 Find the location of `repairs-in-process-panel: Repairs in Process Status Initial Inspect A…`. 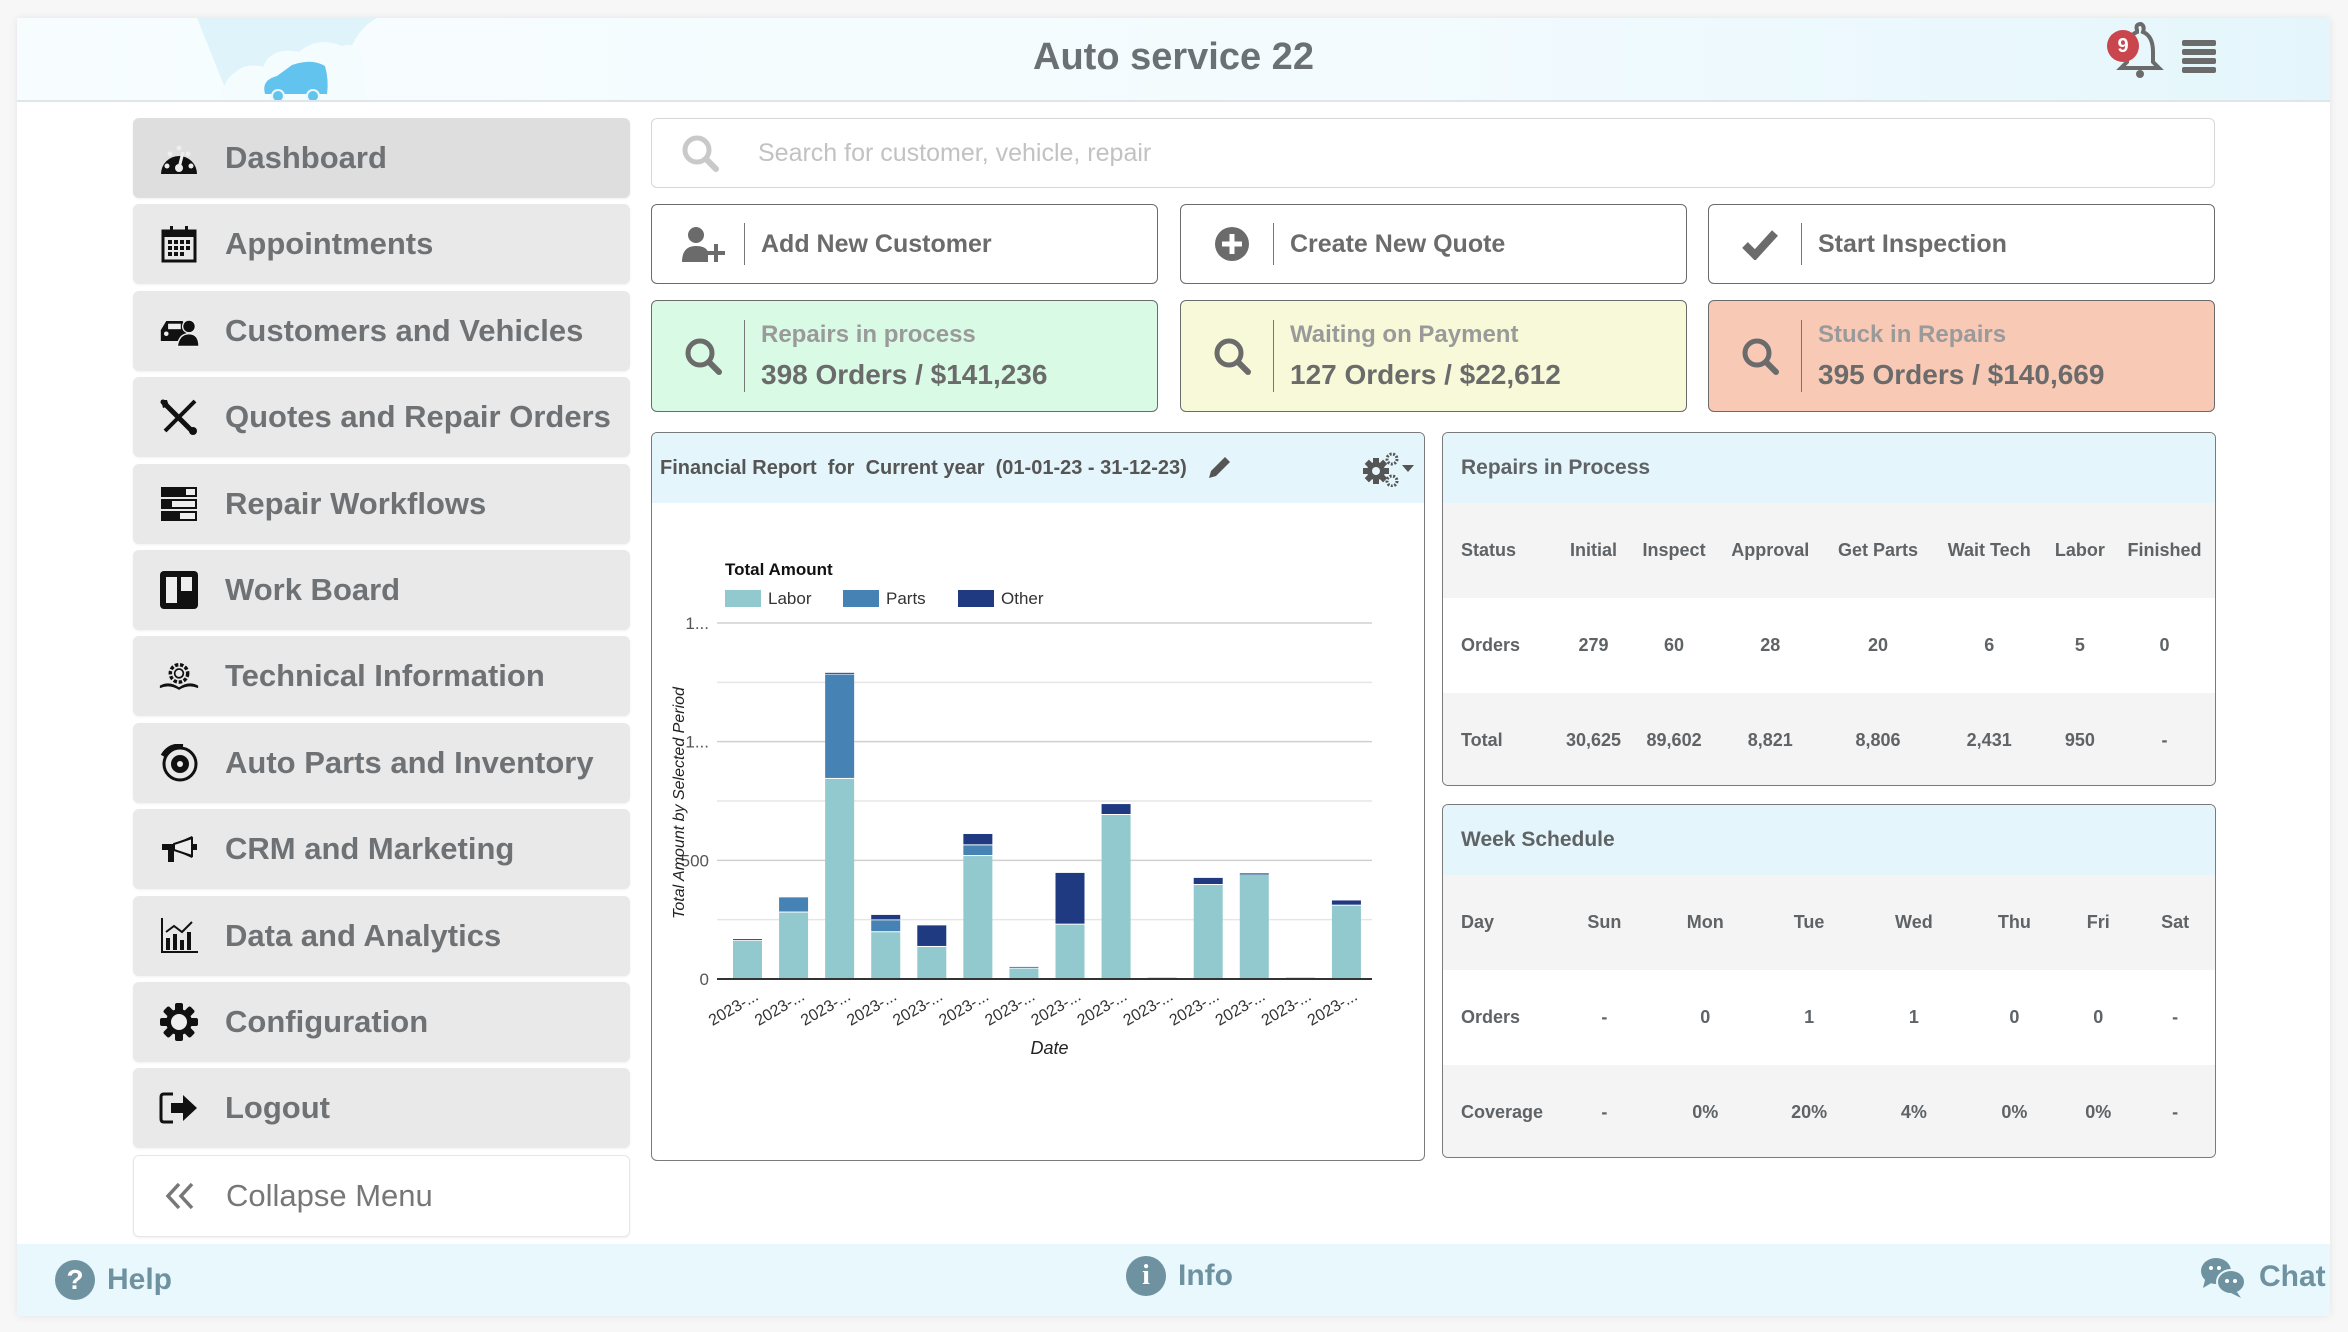

repairs-in-process-panel: Repairs in Process Status Initial Inspect A… is located at coordinates (1829, 609).